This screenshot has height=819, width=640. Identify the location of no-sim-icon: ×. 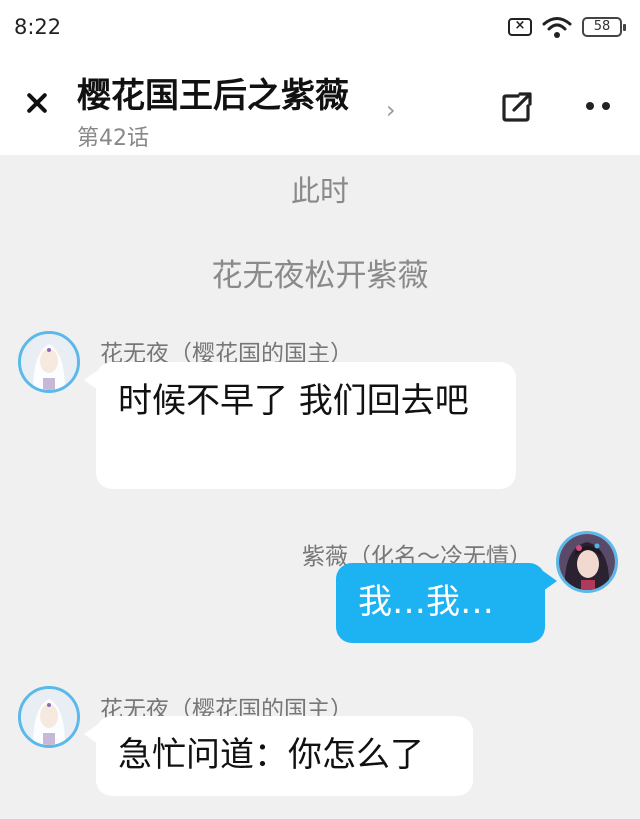
(520, 27).